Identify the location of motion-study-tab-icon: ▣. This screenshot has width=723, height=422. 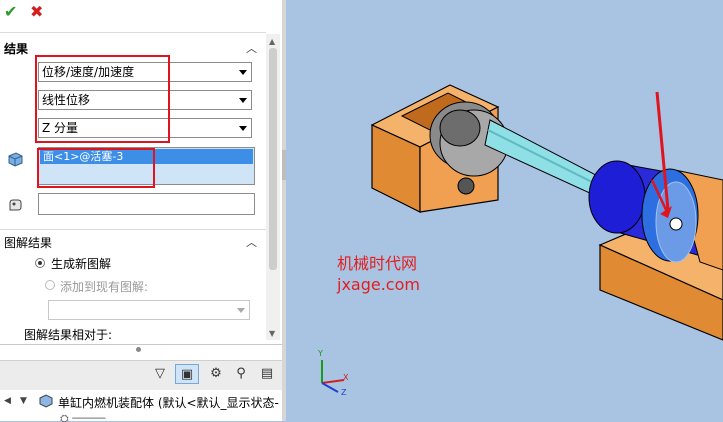
(187, 374).